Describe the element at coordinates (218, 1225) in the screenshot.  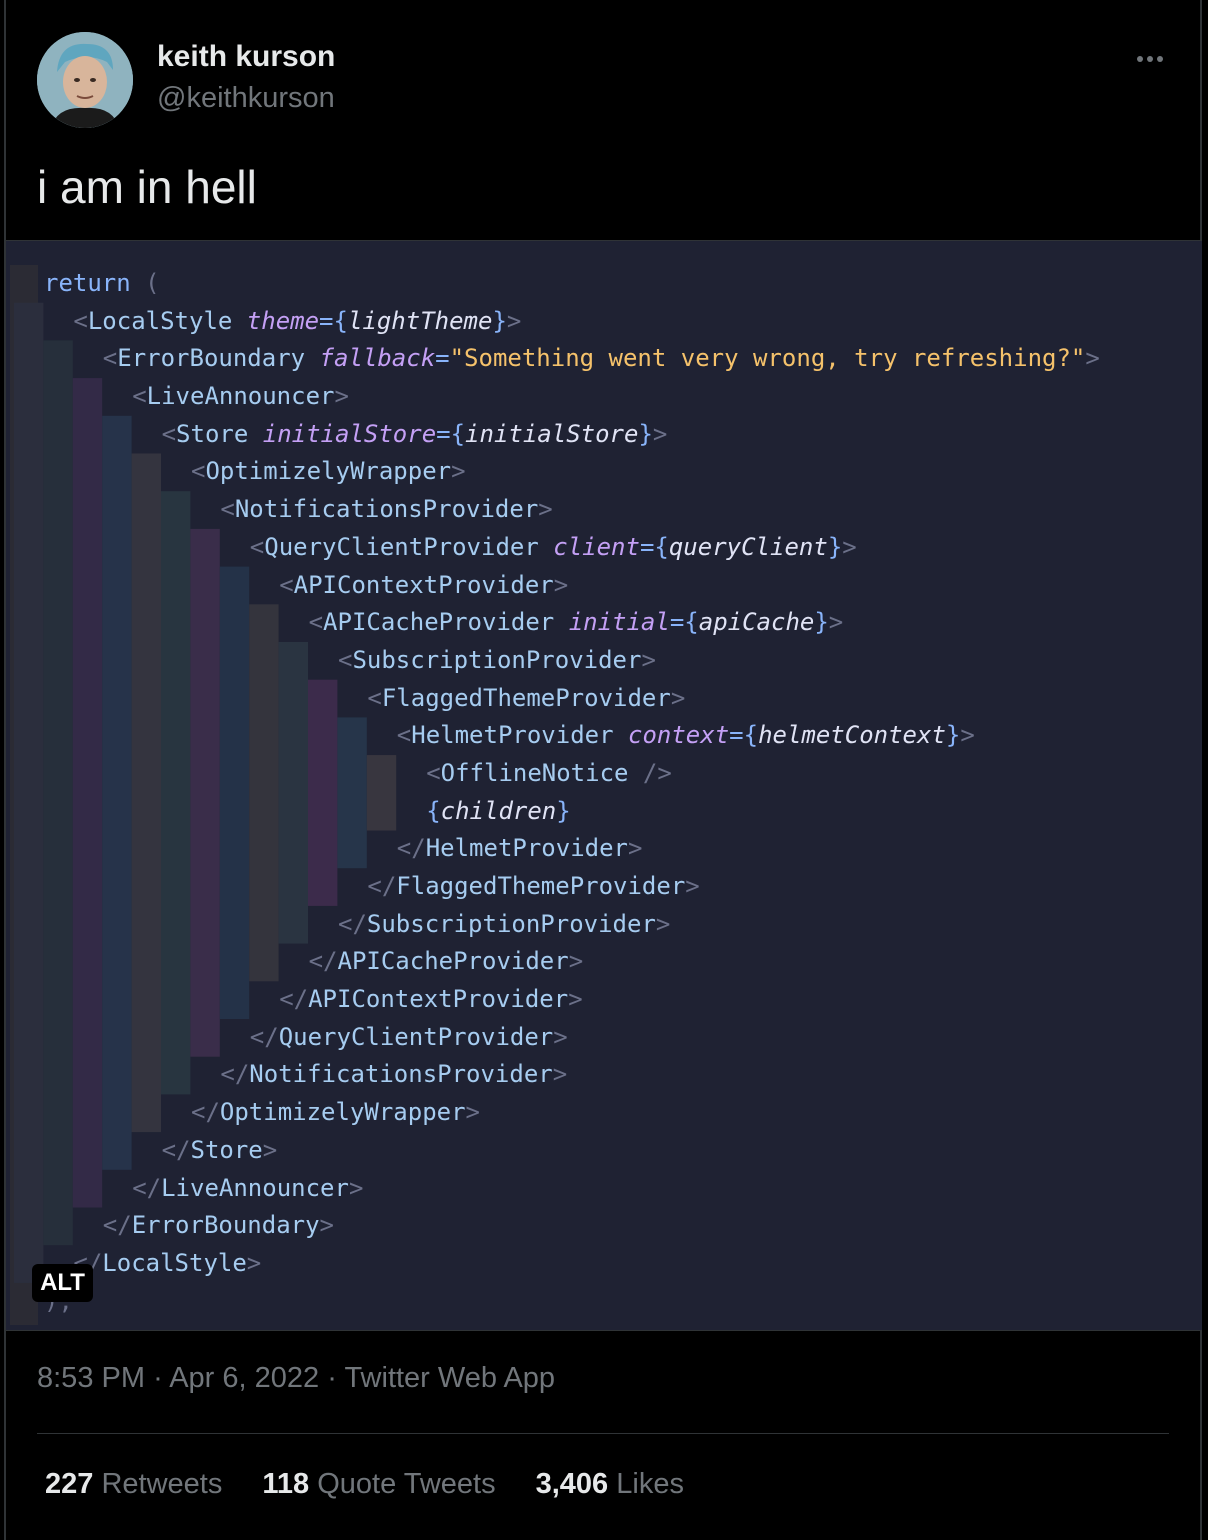
I see `code-line: </ErrorBoundary>` at that location.